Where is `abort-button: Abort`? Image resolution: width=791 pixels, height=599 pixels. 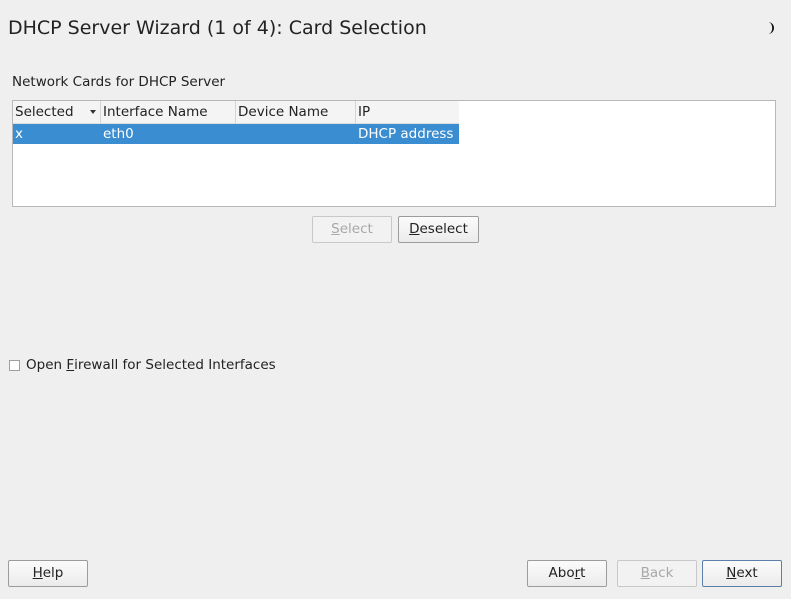
abort-button: Abort is located at coordinates (567, 573).